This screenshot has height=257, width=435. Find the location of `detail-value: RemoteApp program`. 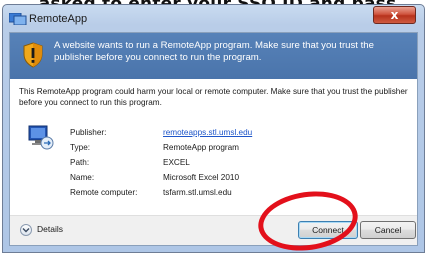

detail-value: RemoteApp program is located at coordinates (201, 147).